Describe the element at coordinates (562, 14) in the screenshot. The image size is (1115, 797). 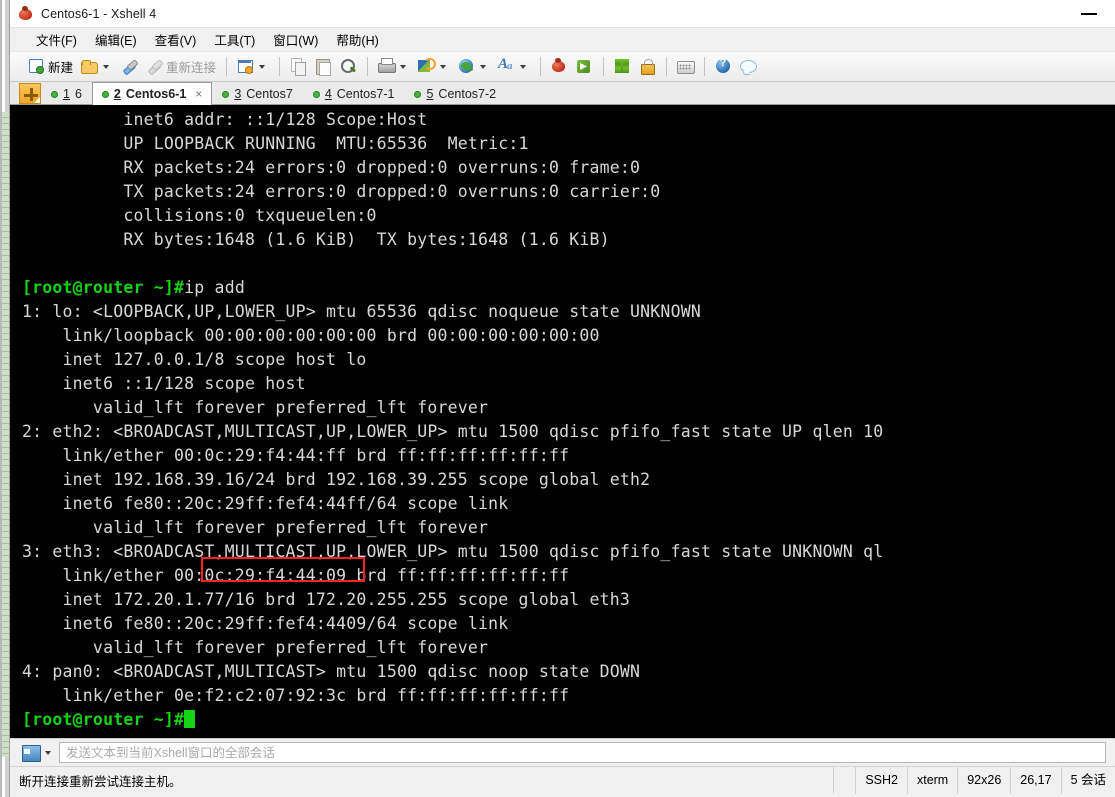
I see `title-bar: Centos6-1 - Xshell 4` at that location.